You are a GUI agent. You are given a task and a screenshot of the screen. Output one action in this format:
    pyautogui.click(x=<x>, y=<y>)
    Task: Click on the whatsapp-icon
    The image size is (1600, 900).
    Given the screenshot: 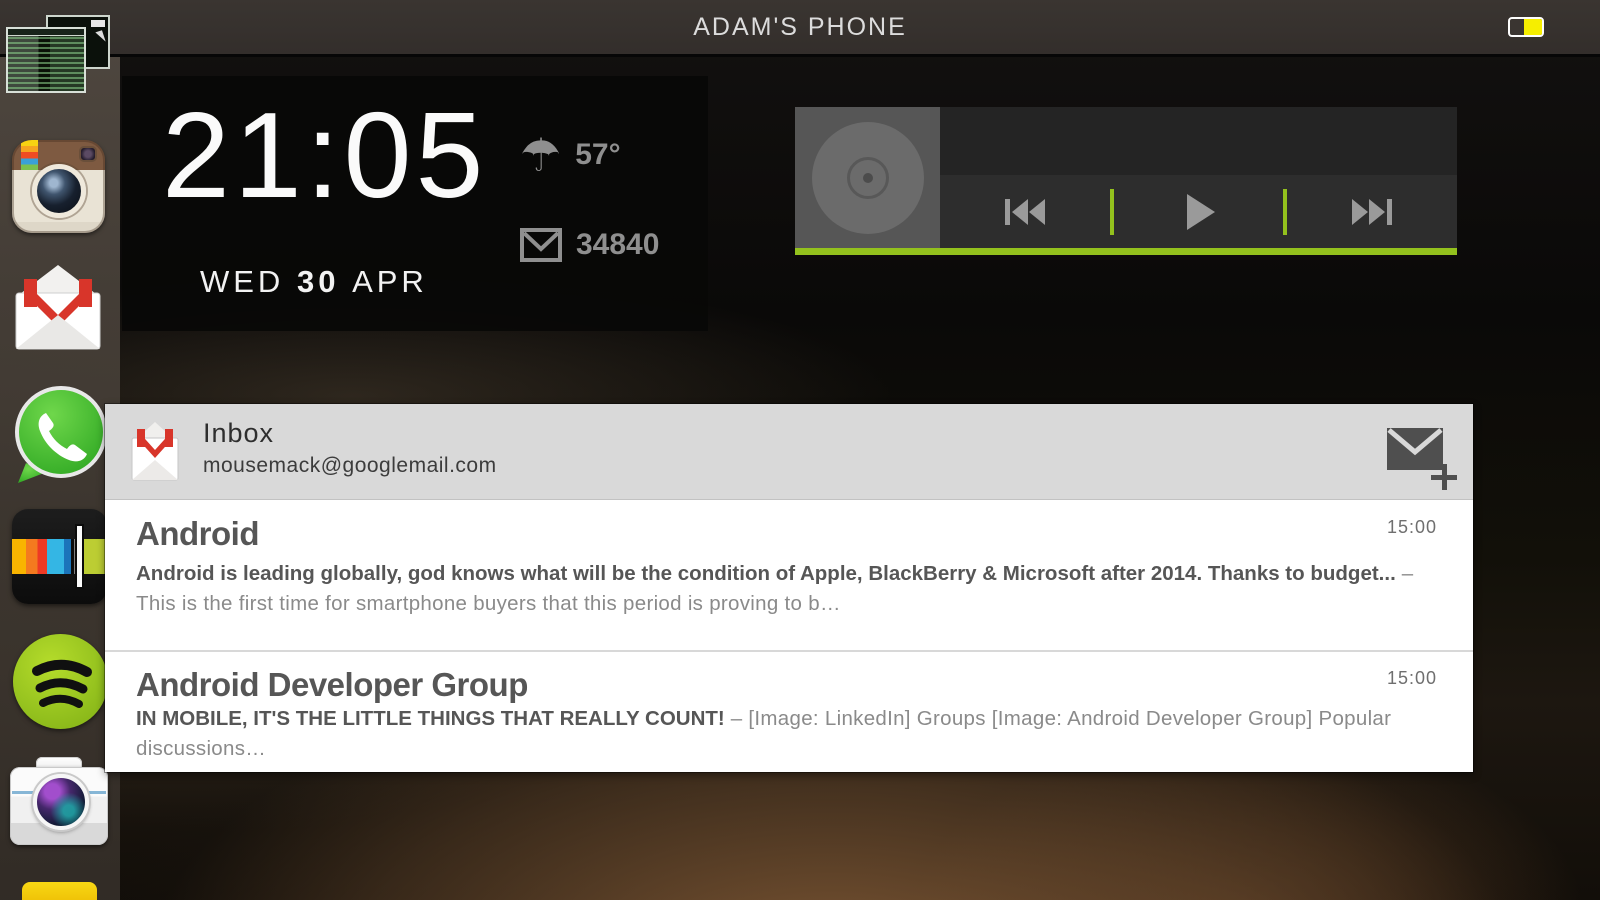 What is the action you would take?
    pyautogui.click(x=60, y=435)
    